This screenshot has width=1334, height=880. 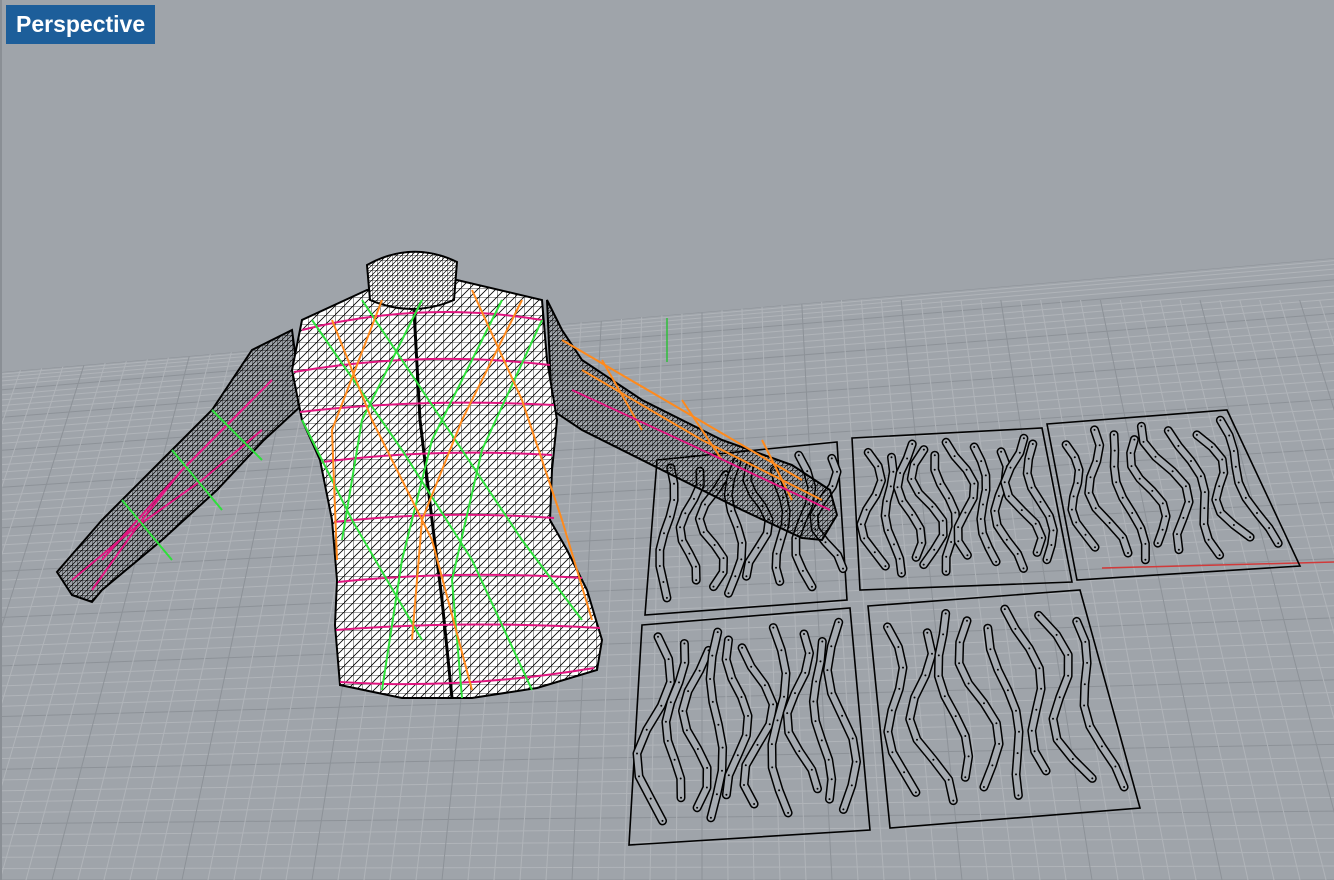 What do you see at coordinates (668, 805) in the screenshot?
I see `grid-line-h` at bounding box center [668, 805].